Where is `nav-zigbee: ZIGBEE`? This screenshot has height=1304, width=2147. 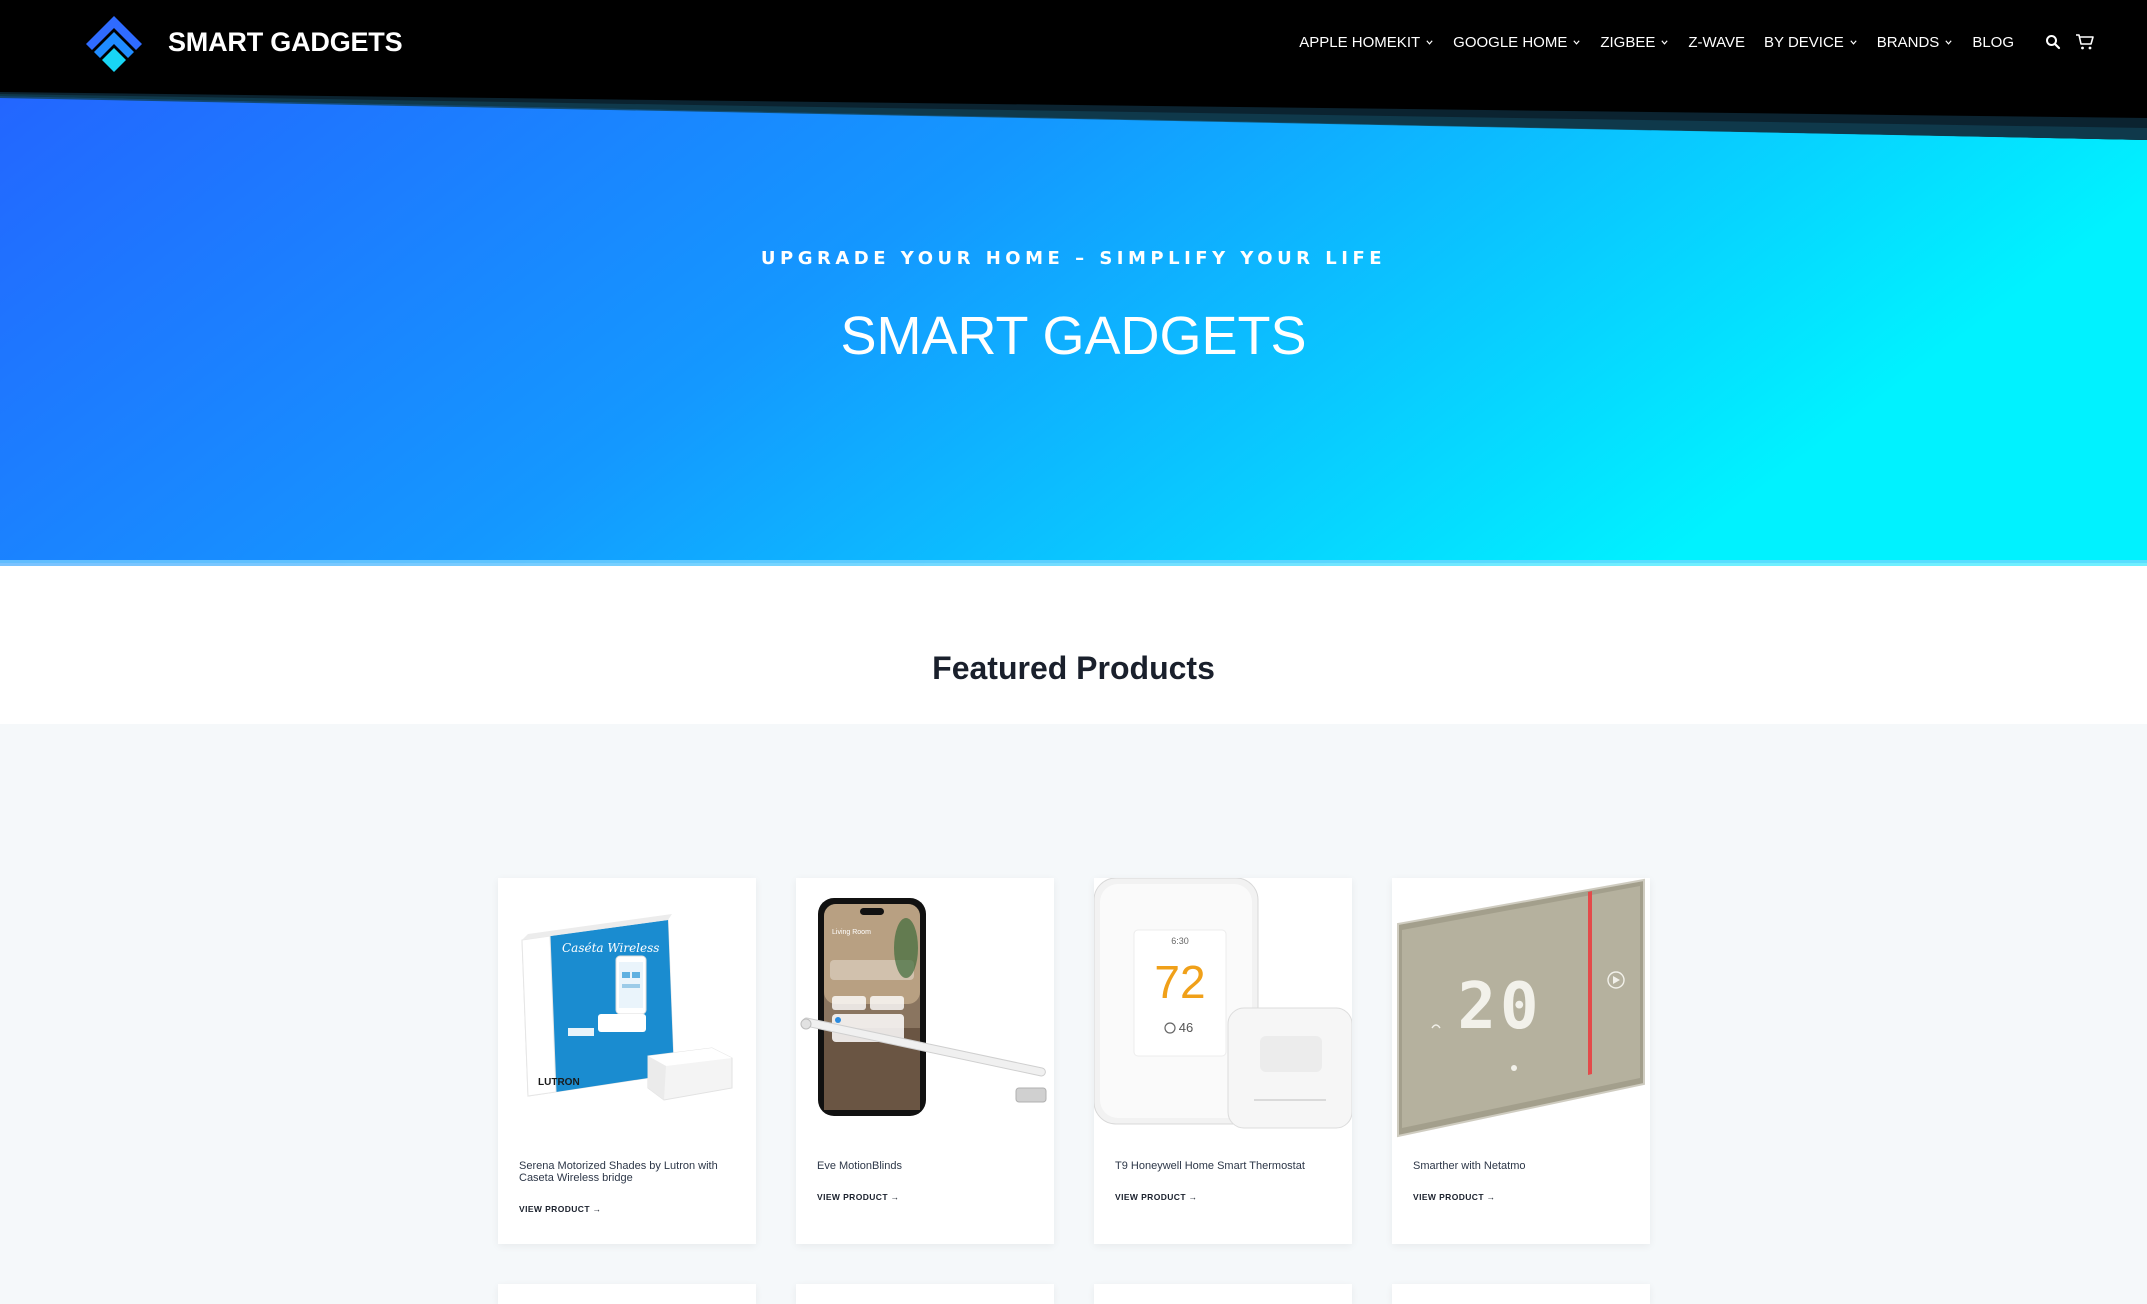 nav-zigbee: ZIGBEE is located at coordinates (1634, 42).